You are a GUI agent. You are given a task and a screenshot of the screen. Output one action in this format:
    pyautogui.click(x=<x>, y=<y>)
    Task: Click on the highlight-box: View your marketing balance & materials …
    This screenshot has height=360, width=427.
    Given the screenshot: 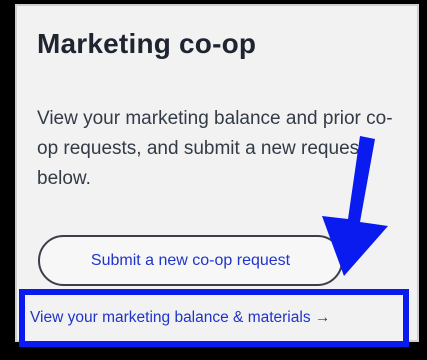 What is the action you would take?
    pyautogui.click(x=214, y=318)
    